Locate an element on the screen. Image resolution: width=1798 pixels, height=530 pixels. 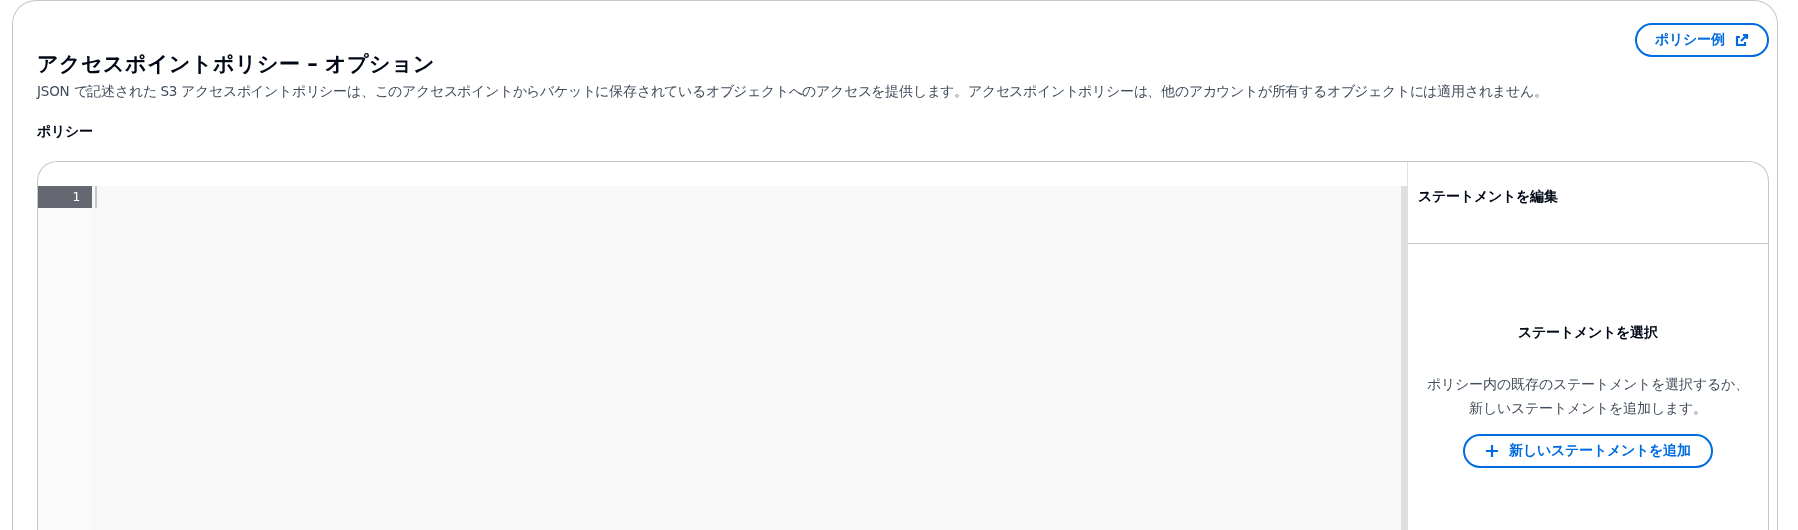
section-title: アクセスポイントポリシー – オプション is located at coordinates (237, 64).